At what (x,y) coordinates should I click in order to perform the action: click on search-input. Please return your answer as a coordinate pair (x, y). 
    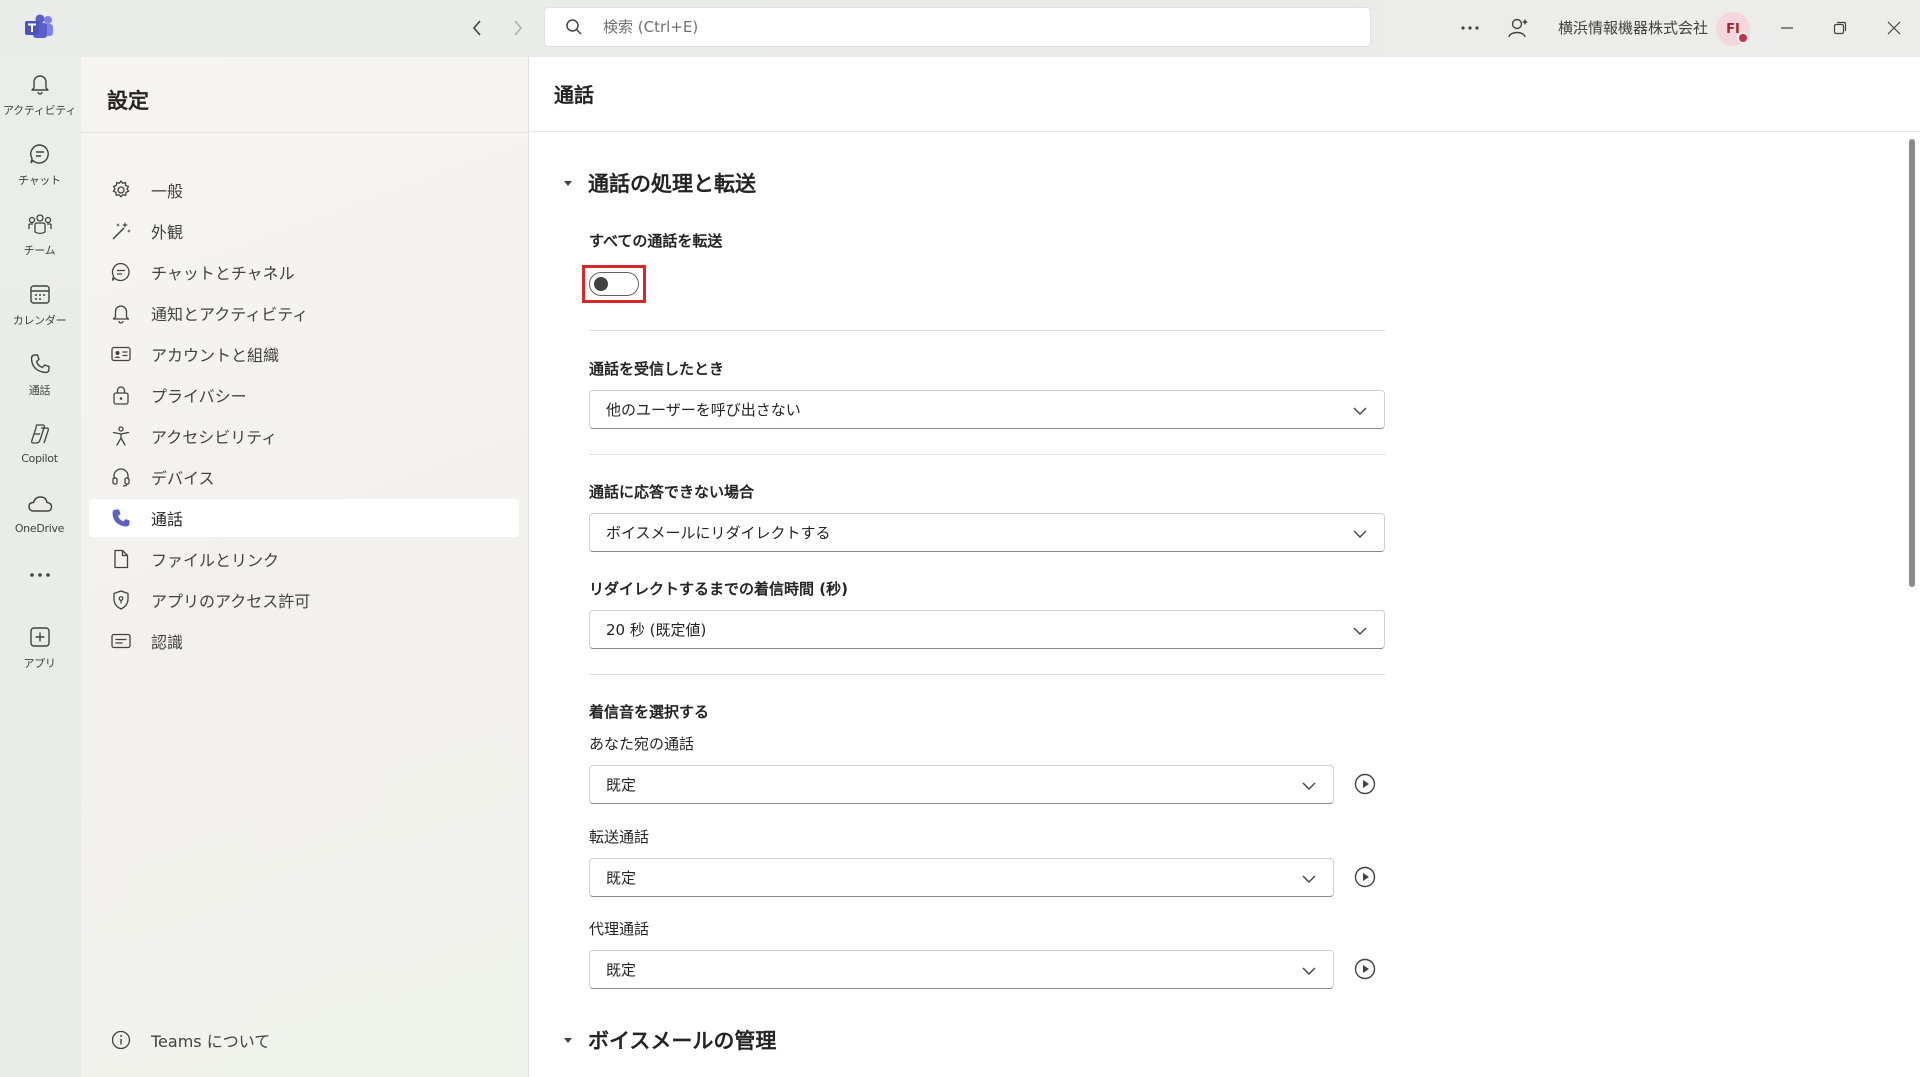
    Looking at the image, I should click on (953, 27).